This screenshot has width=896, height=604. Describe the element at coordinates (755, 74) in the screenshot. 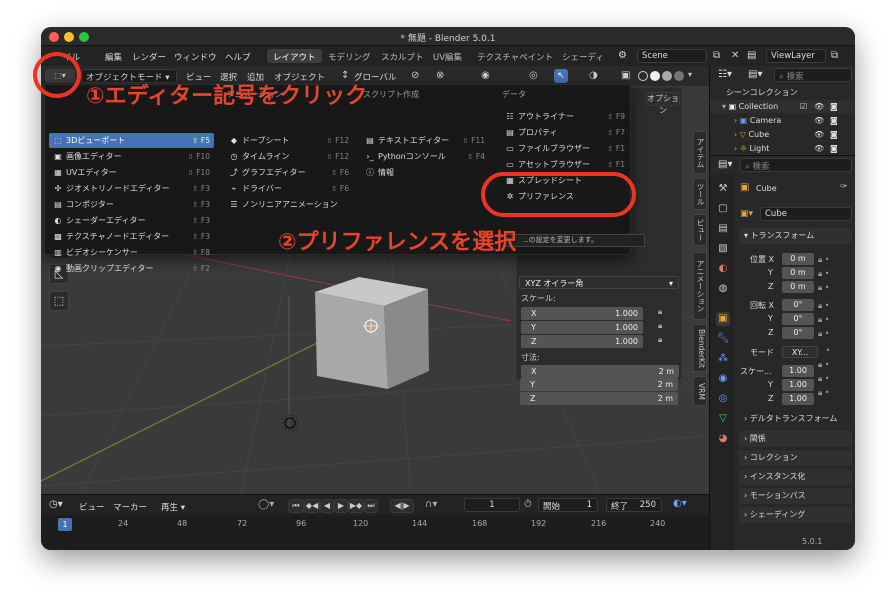

I see `filter-icon: ▤▾` at that location.